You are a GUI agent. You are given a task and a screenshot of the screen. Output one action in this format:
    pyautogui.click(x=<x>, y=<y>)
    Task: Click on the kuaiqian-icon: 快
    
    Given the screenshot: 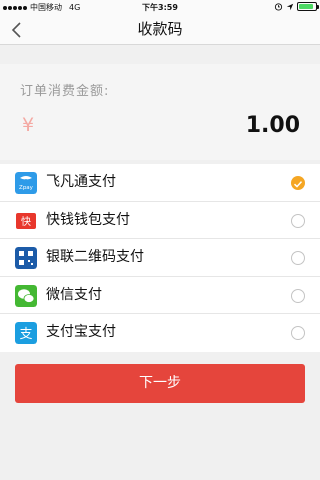 What is the action you would take?
    pyautogui.click(x=26, y=220)
    